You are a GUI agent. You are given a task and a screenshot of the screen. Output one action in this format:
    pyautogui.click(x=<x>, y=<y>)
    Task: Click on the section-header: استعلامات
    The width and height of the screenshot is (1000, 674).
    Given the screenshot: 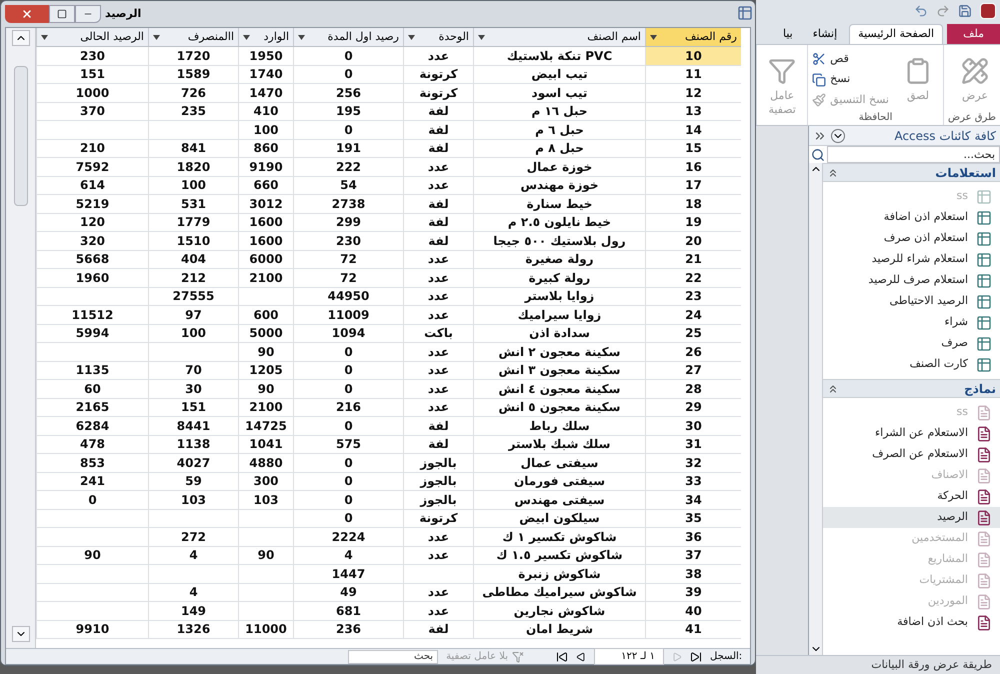 What is the action you would take?
    pyautogui.click(x=911, y=172)
    